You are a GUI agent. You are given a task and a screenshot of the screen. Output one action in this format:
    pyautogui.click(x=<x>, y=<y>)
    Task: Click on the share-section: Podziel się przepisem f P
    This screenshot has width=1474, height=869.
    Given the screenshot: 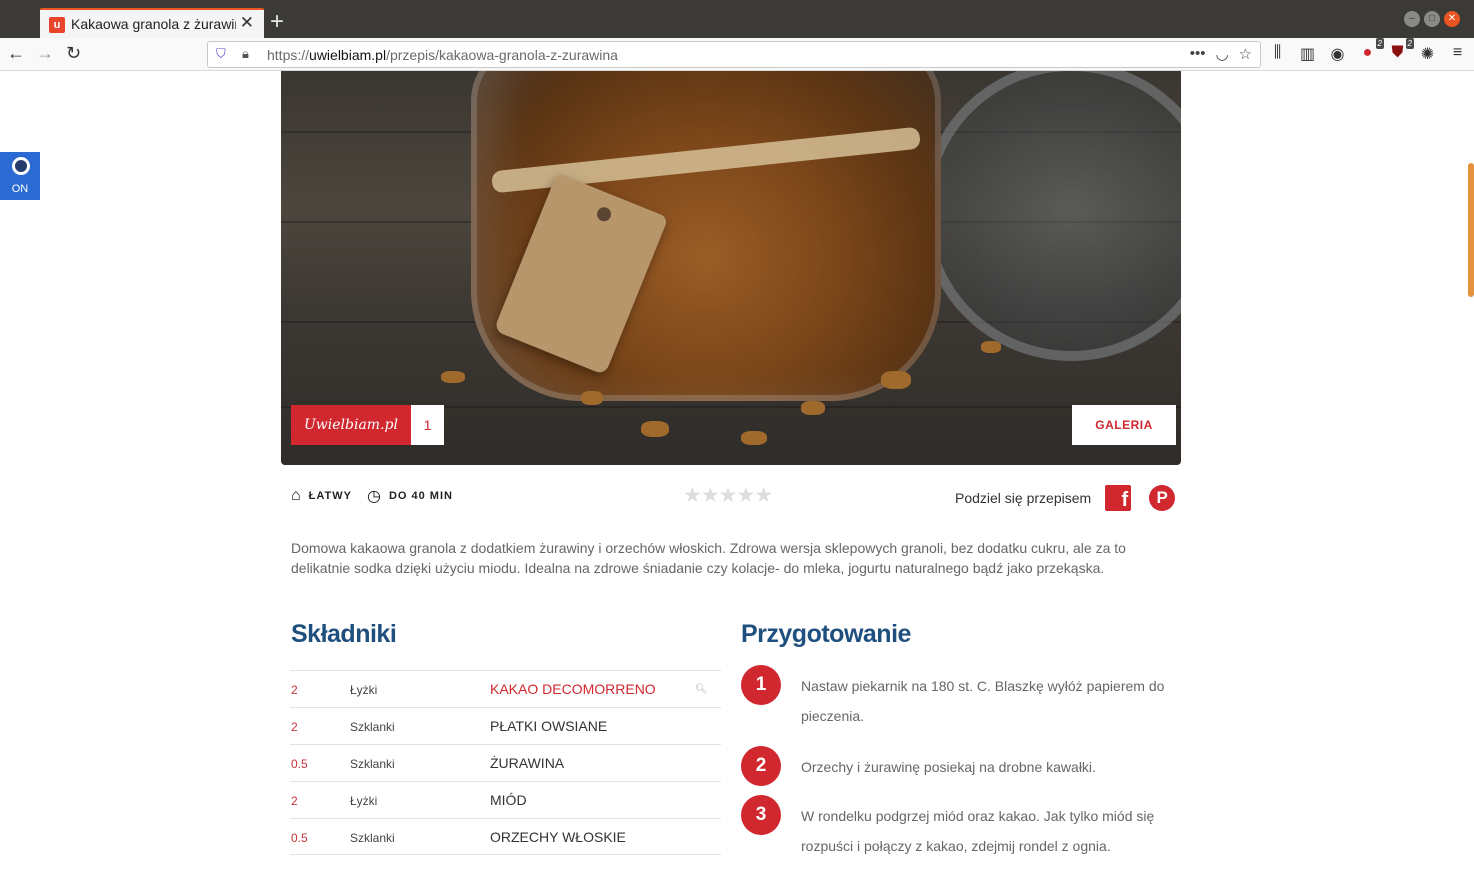 What is the action you would take?
    pyautogui.click(x=1065, y=498)
    